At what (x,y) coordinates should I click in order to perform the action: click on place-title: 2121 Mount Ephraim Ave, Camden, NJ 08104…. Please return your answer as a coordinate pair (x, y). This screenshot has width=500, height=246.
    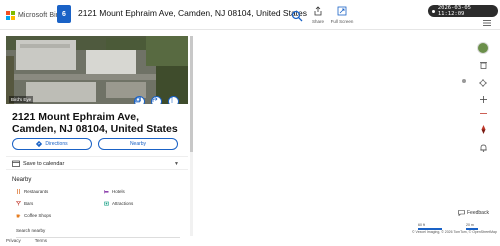
    Looking at the image, I should click on (95, 123).